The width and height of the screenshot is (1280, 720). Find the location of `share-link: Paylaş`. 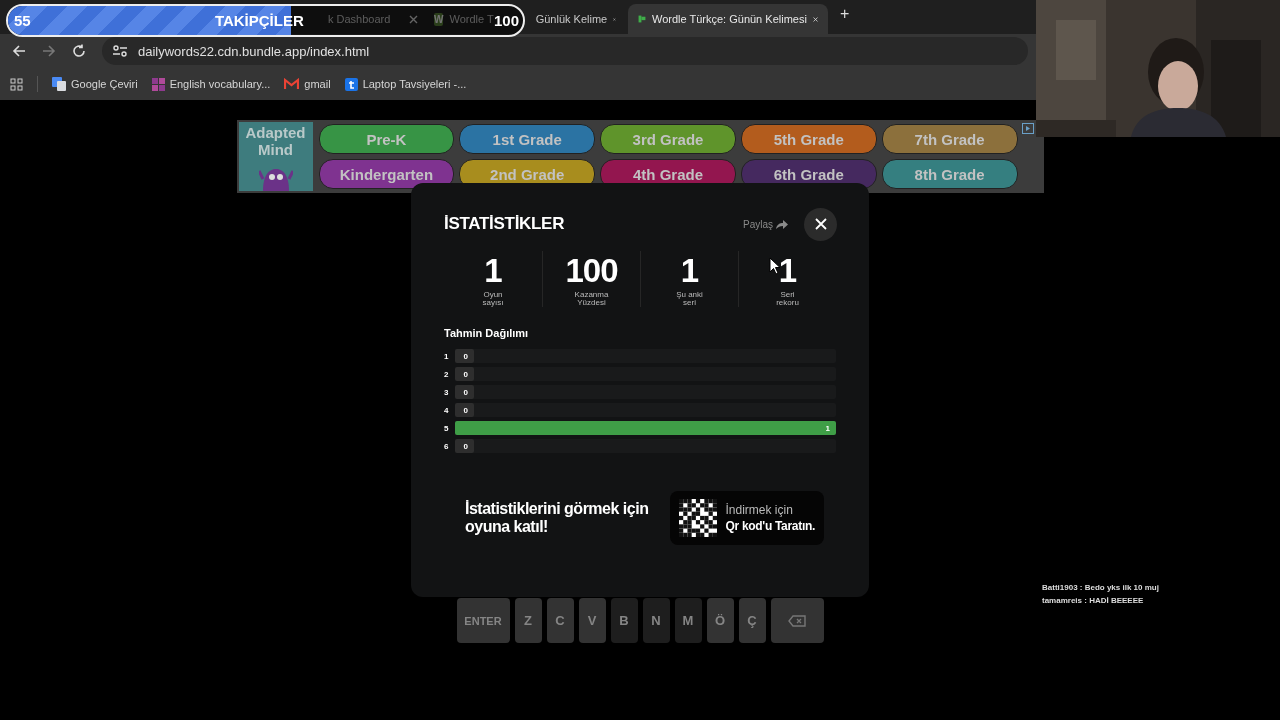

share-link: Paylaş is located at coordinates (765, 224).